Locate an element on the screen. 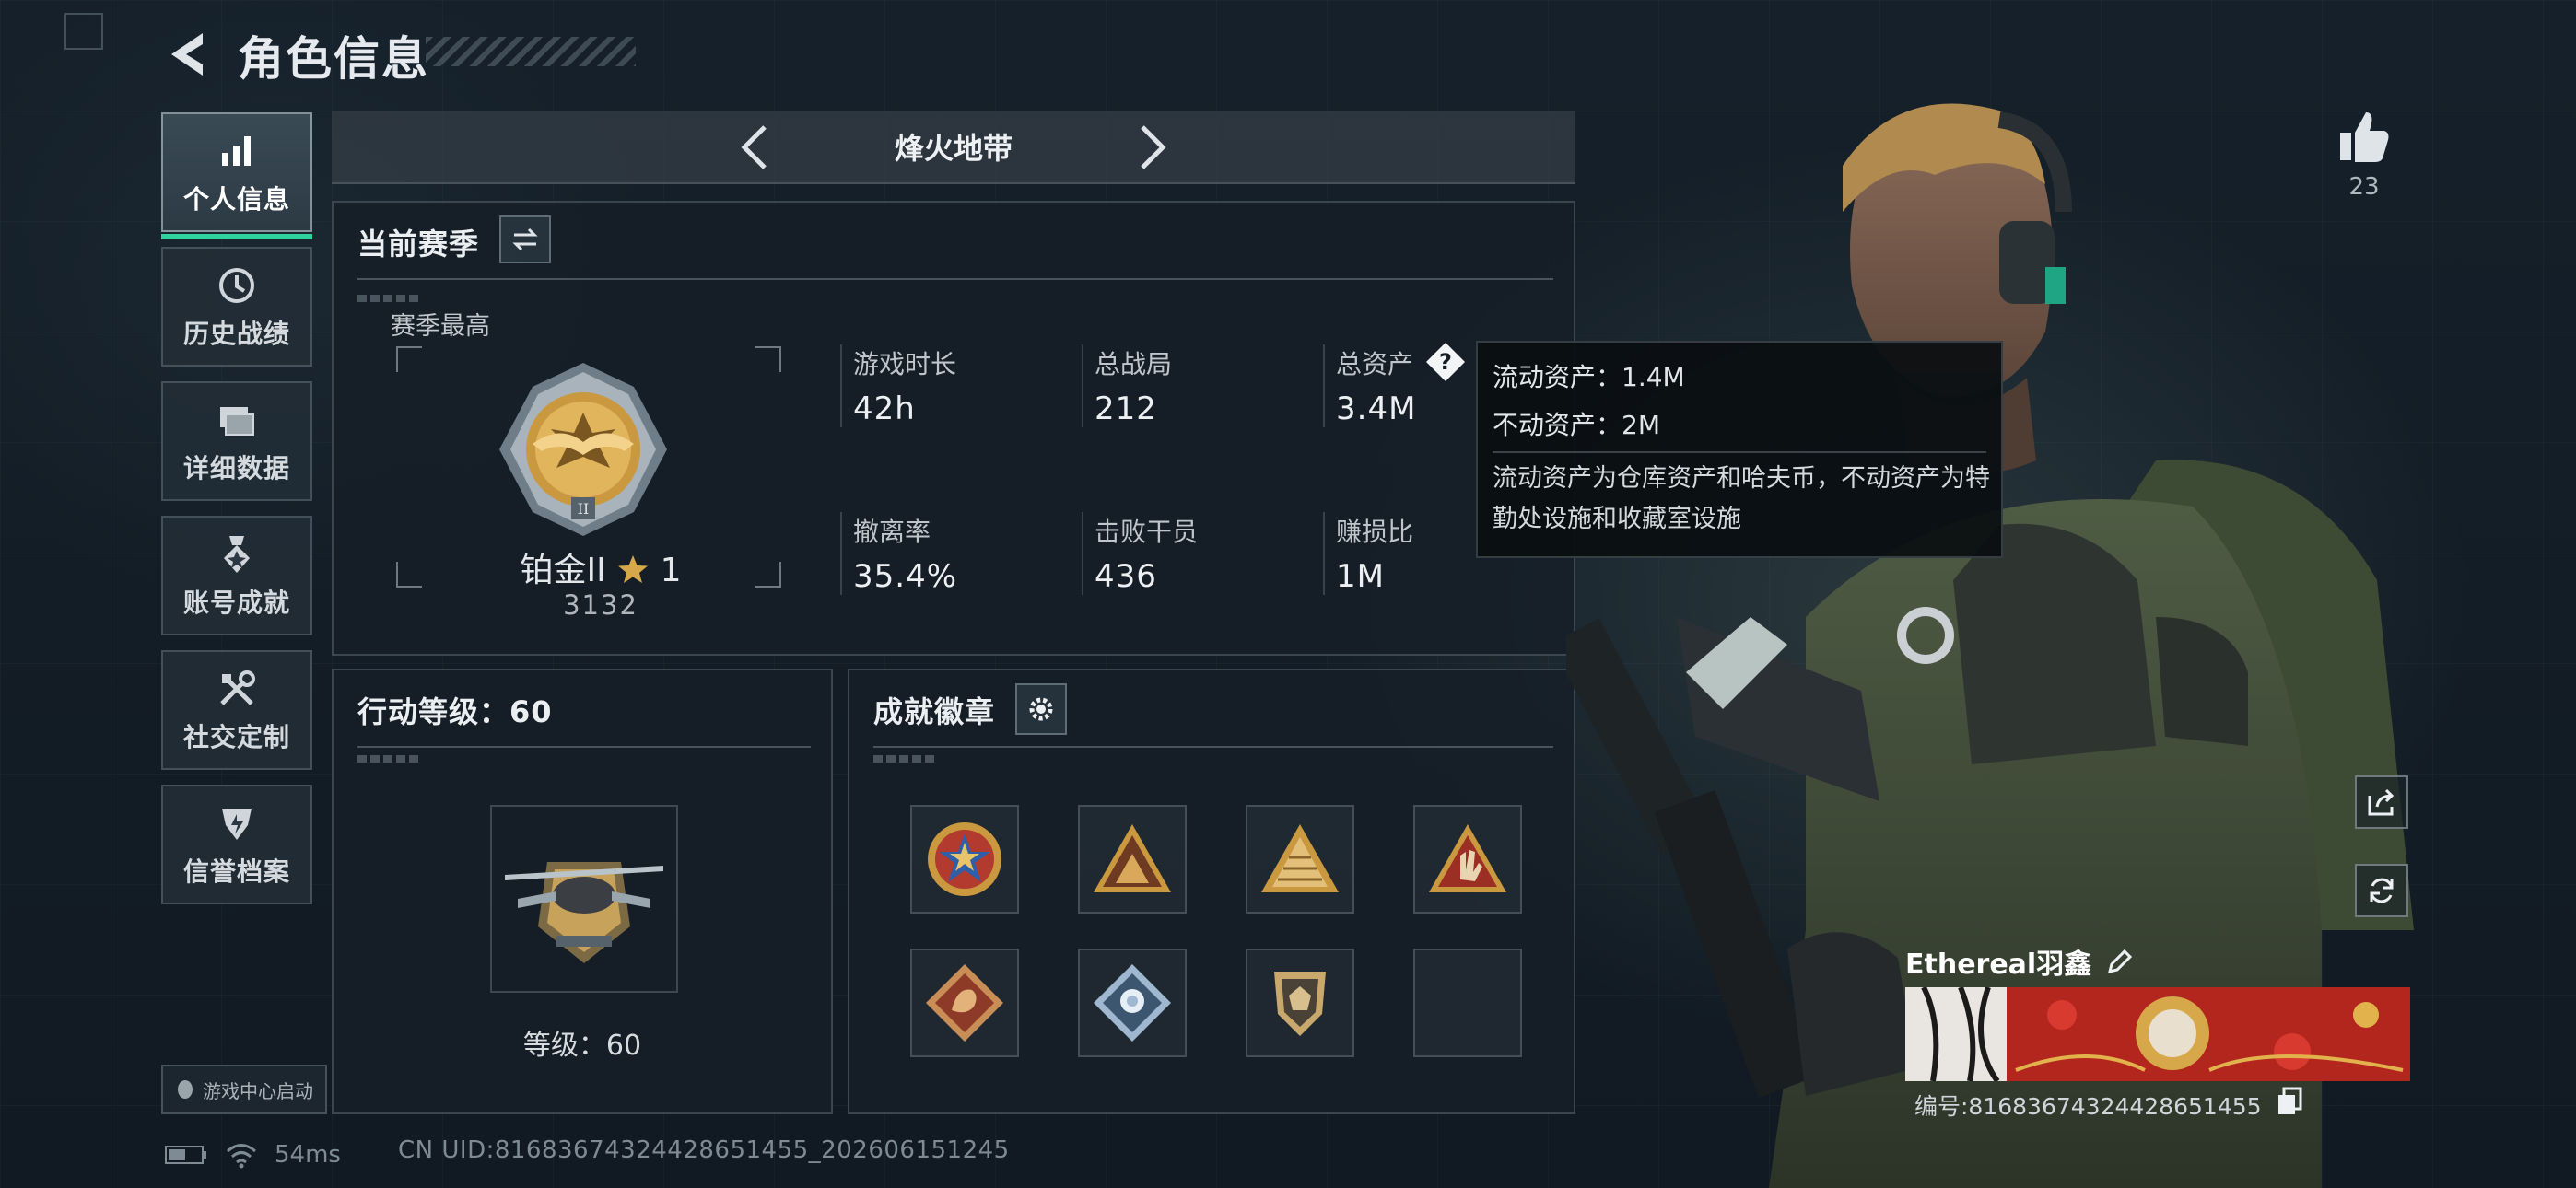  star-badge-icon is located at coordinates (964, 859).